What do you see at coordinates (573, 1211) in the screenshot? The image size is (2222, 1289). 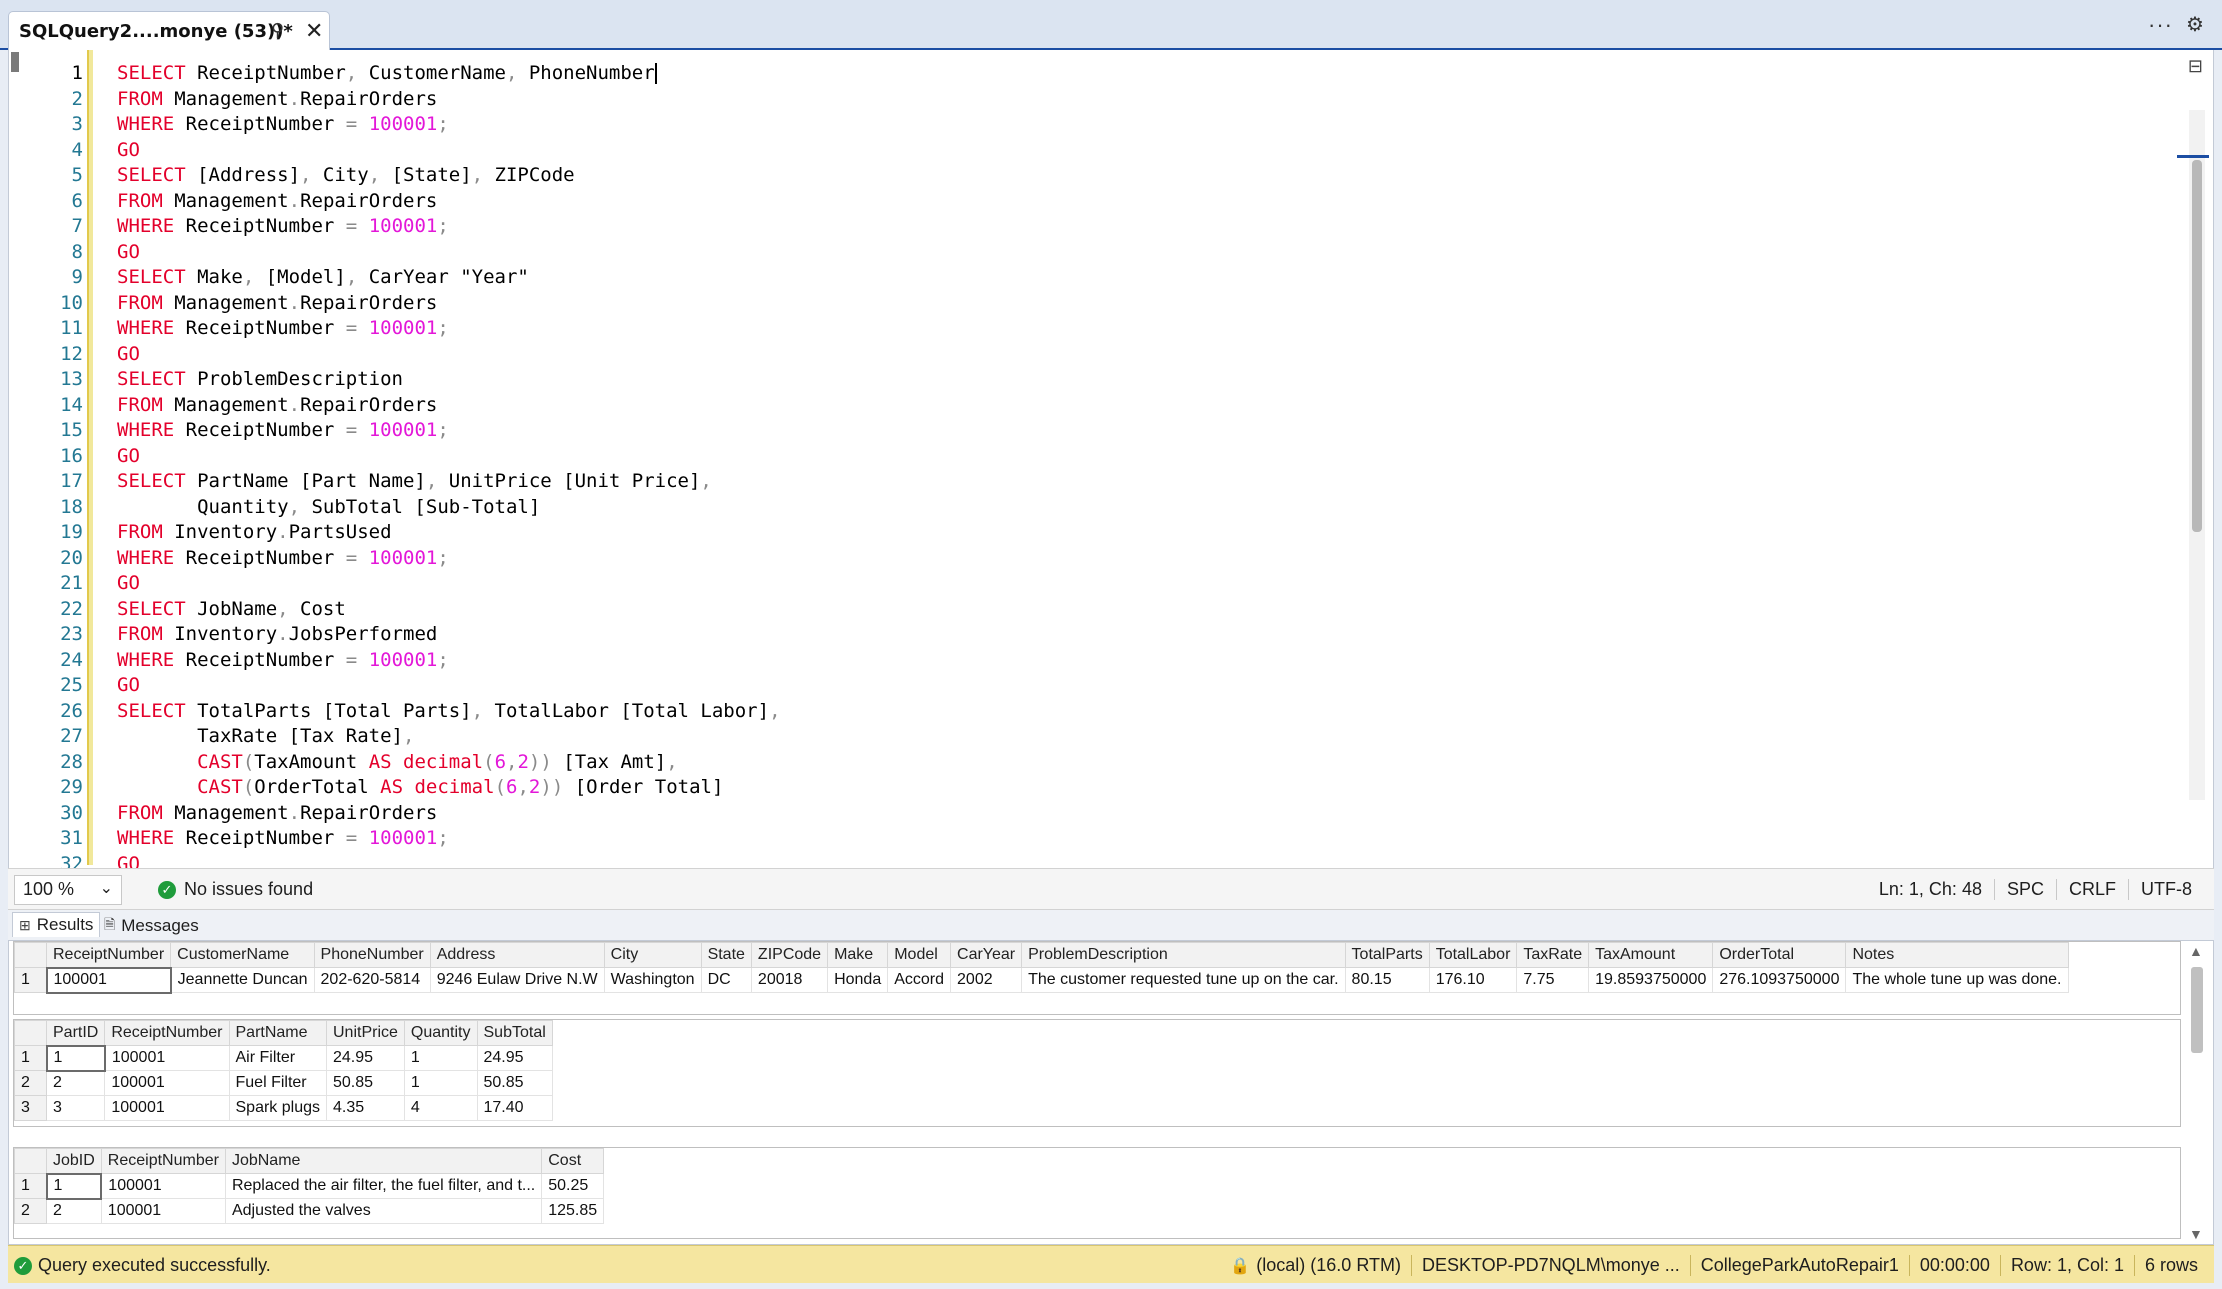 I see `table-cell: 125.85` at bounding box center [573, 1211].